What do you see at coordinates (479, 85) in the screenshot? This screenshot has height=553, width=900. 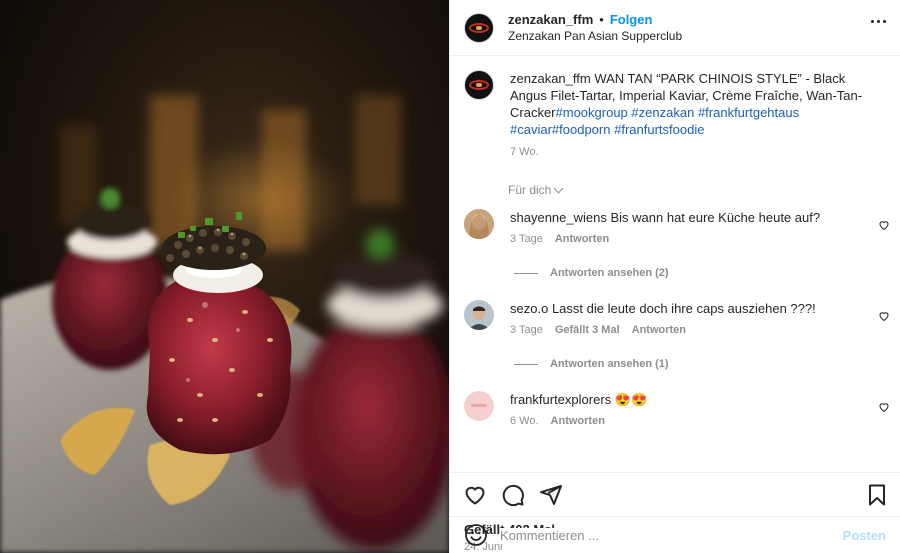 I see `caption-author-avatar` at bounding box center [479, 85].